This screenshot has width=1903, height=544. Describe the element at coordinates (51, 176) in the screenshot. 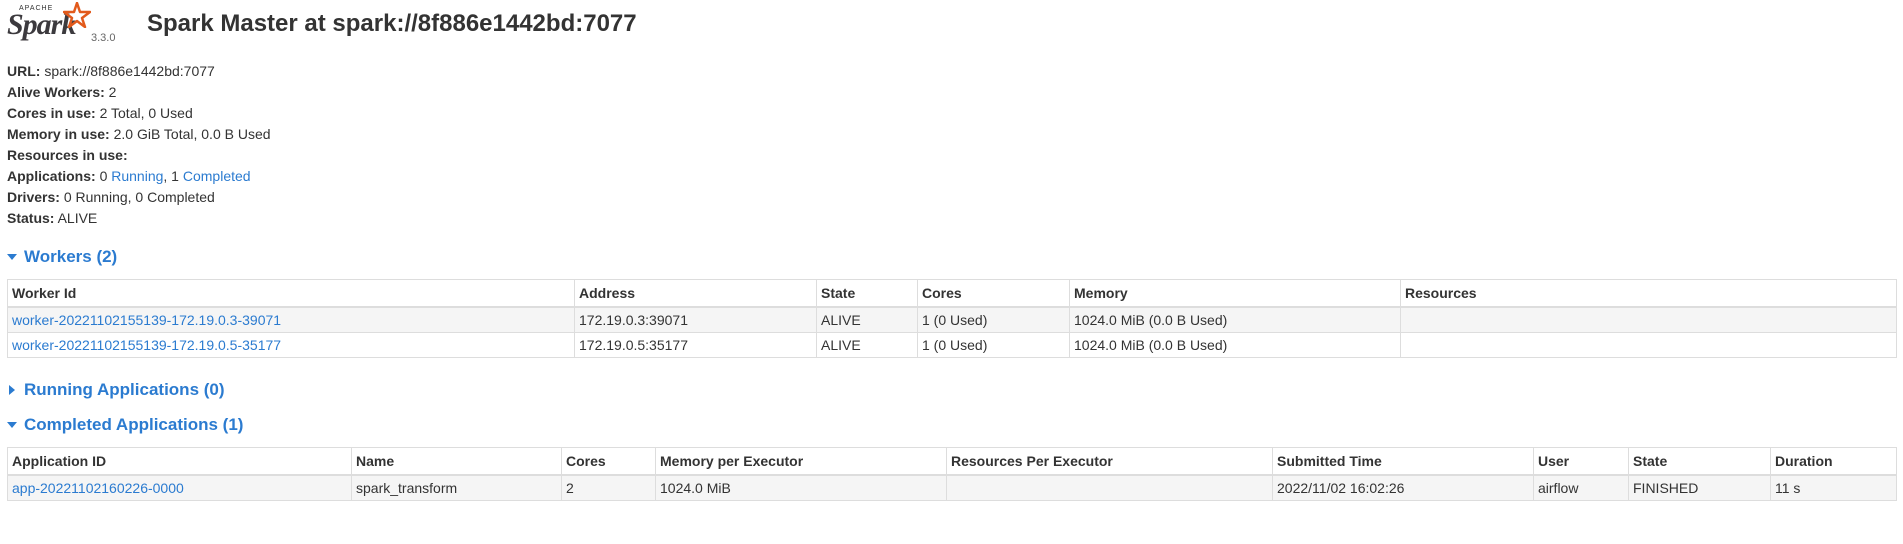

I see `applications-label: Applications:` at that location.